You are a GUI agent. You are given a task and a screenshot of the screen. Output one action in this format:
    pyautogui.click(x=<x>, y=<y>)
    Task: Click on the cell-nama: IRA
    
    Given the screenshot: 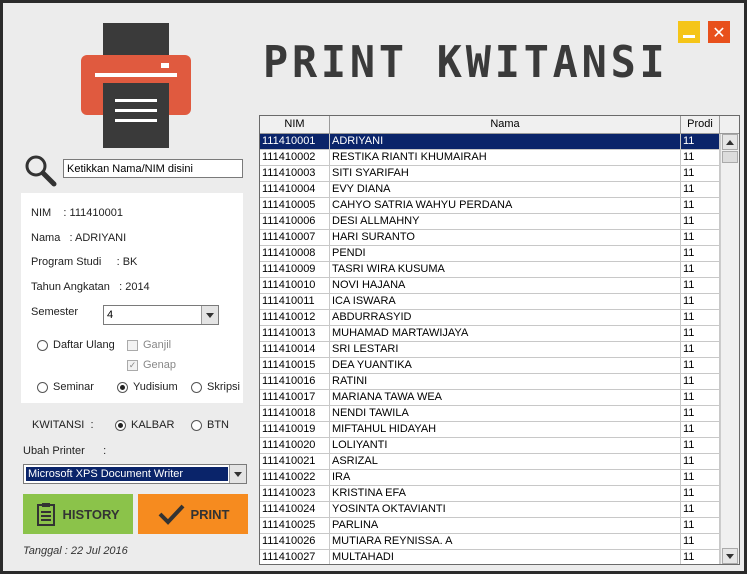 What is the action you would take?
    pyautogui.click(x=505, y=478)
    